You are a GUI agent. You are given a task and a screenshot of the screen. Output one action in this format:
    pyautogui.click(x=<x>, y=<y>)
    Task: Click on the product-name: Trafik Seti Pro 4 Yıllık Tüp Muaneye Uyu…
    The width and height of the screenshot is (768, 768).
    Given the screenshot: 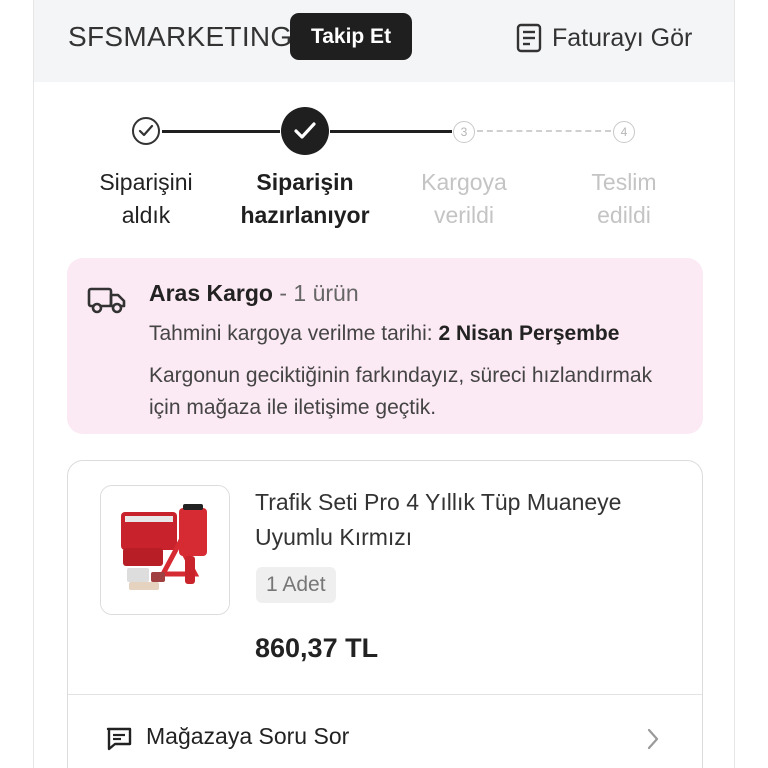 What is the action you would take?
    pyautogui.click(x=465, y=520)
    